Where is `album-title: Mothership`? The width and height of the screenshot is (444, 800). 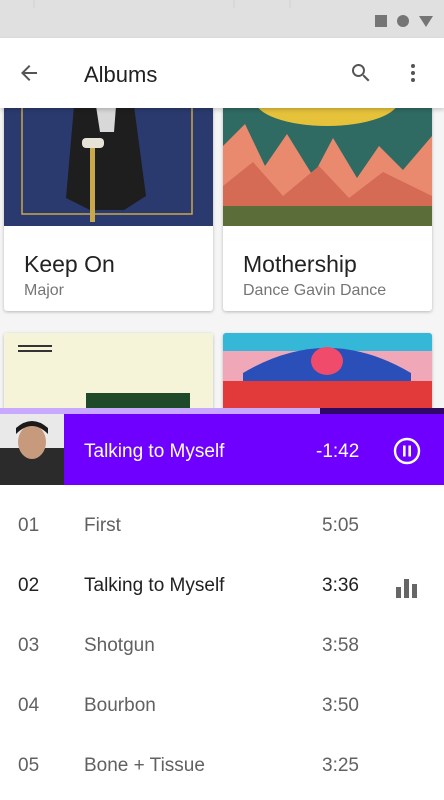
album-title: Mothership is located at coordinates (300, 264).